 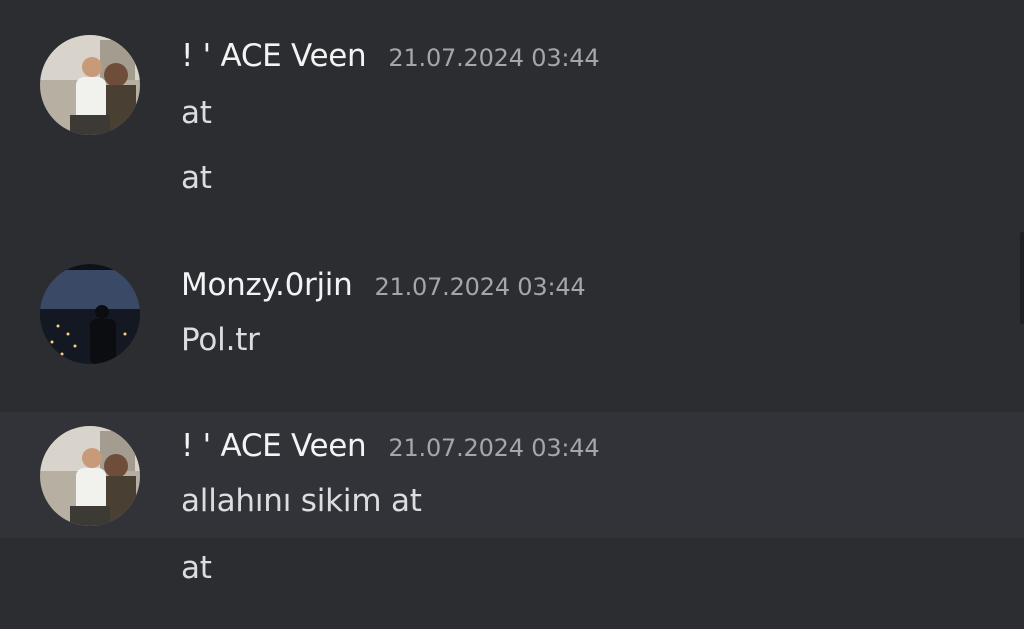 I want to click on message-header: Monzy.0rjin 21.07.2024 03:44, so click(x=383, y=285).